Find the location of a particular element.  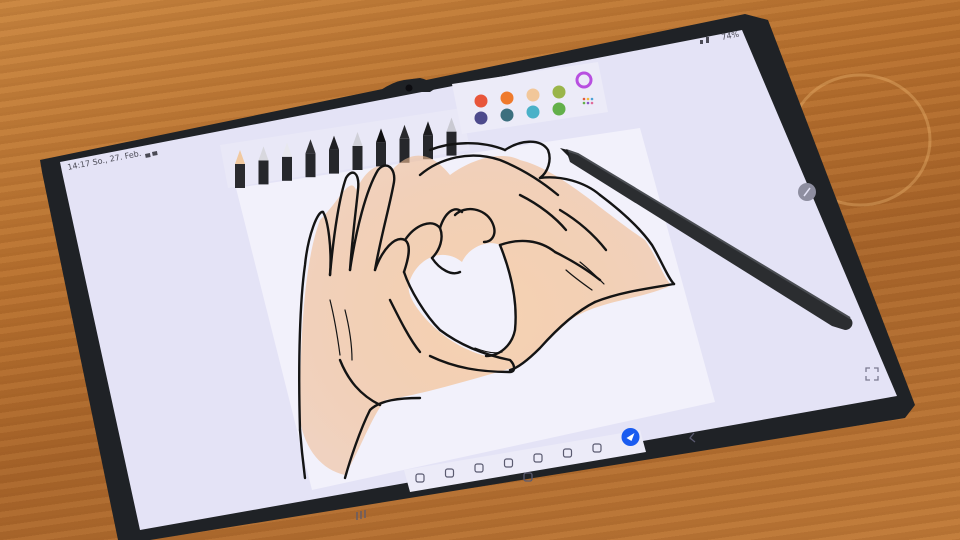

recent-apps-icon is located at coordinates (361, 515).